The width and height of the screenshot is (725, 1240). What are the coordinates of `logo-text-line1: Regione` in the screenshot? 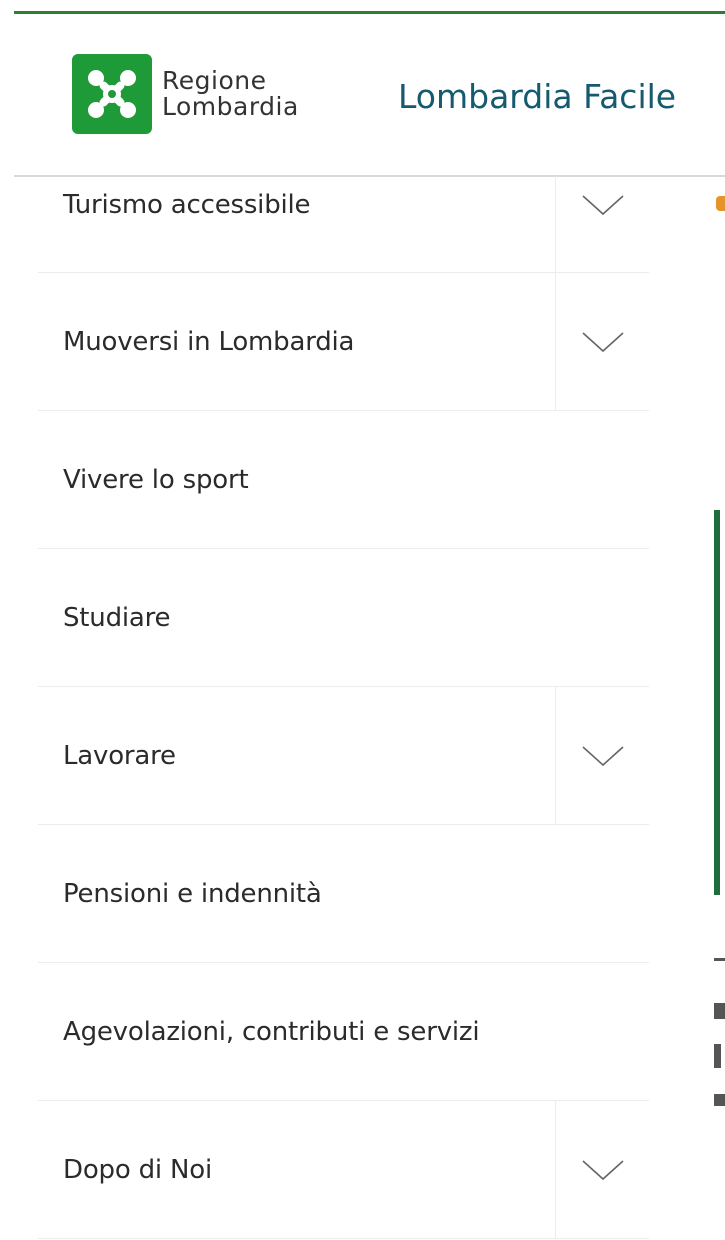 It's located at (214, 80).